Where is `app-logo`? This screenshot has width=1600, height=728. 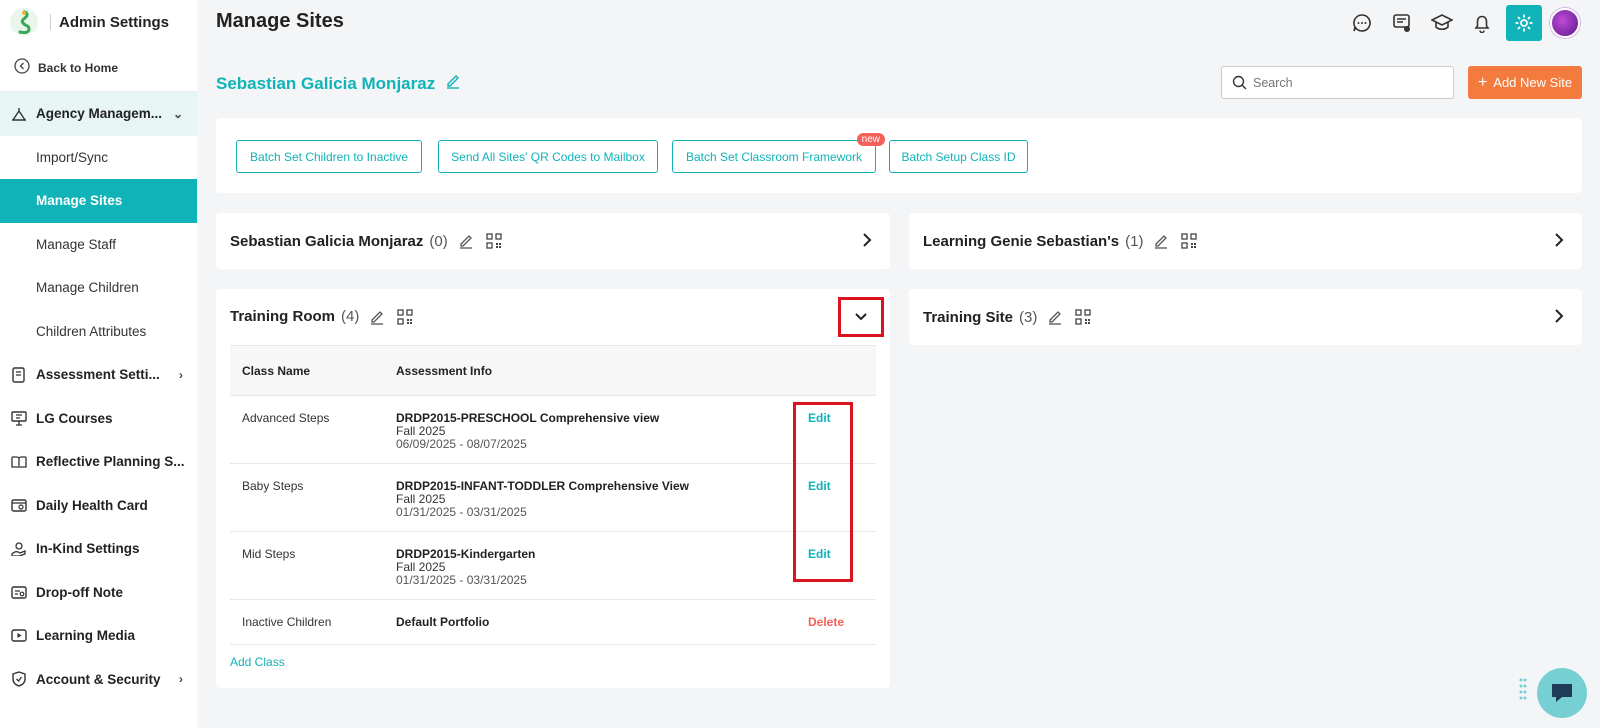
app-logo is located at coordinates (24, 22).